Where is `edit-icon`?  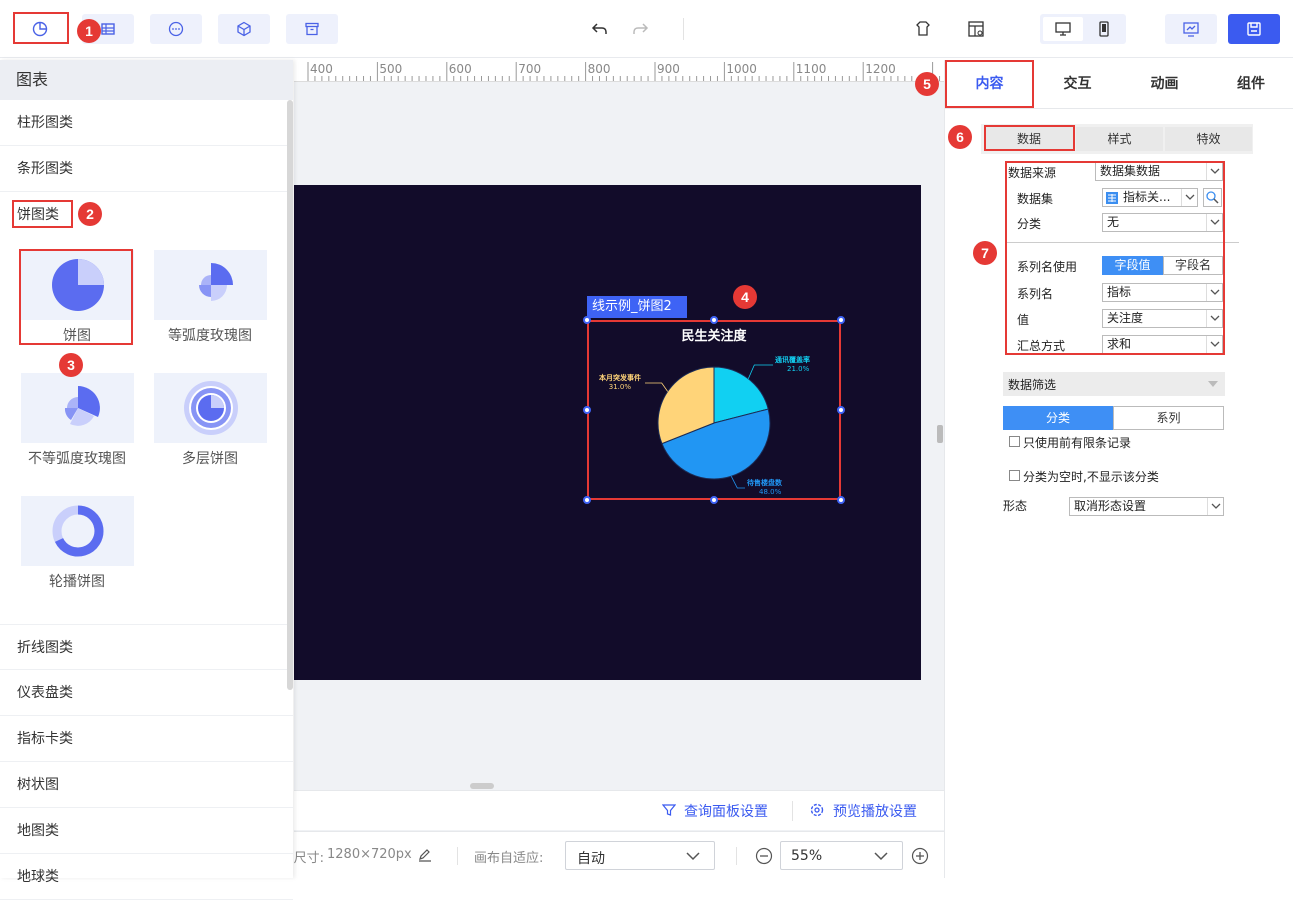
edit-icon is located at coordinates (425, 855).